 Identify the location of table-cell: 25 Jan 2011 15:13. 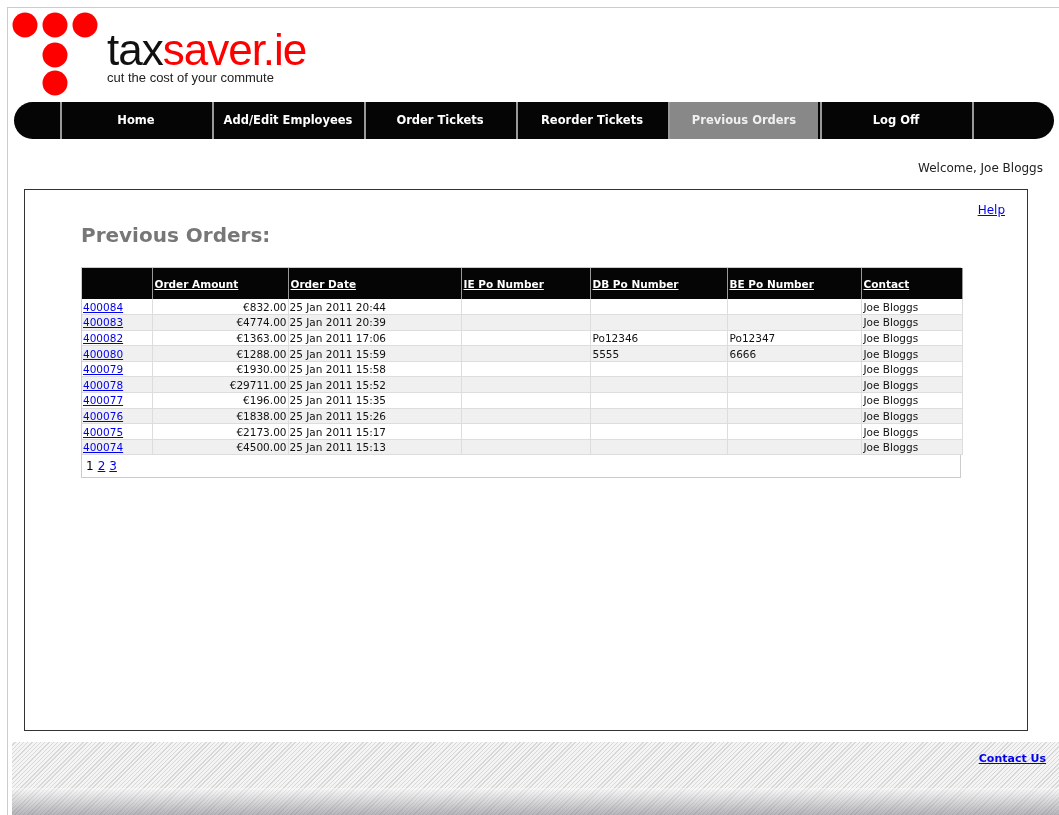
(374, 447).